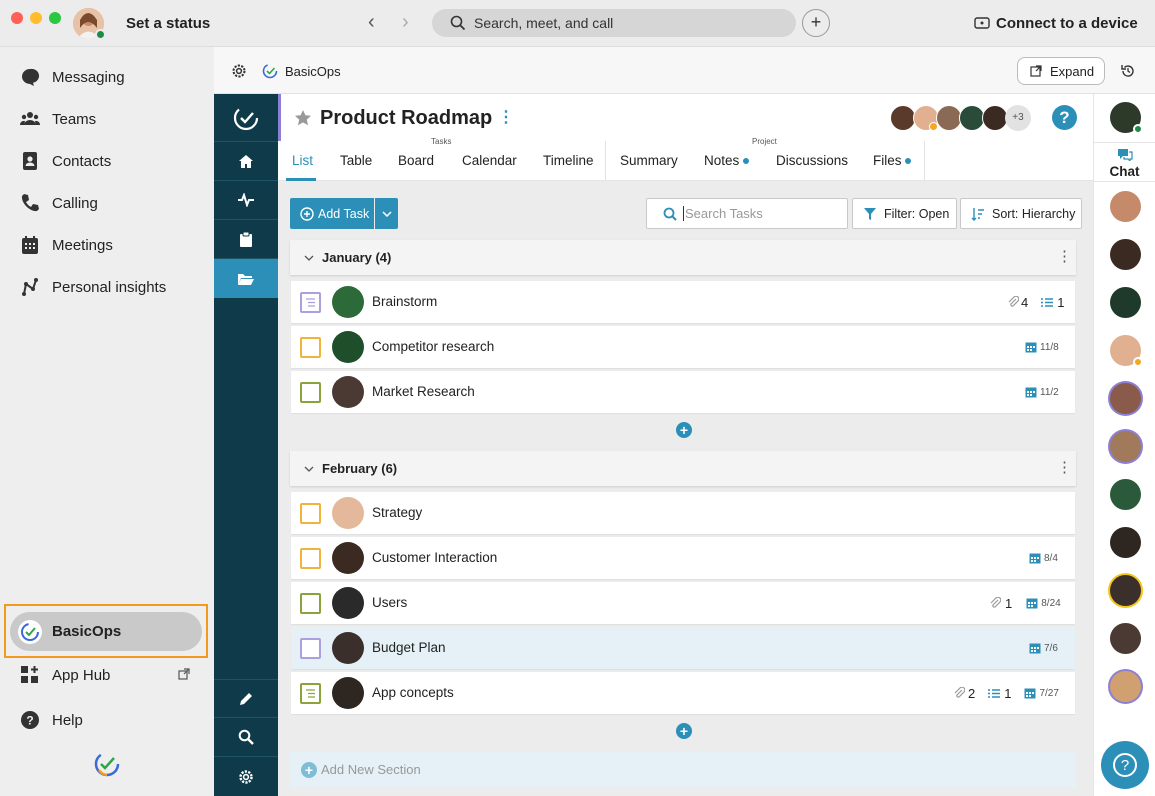  I want to click on close-window-button, so click(17, 18).